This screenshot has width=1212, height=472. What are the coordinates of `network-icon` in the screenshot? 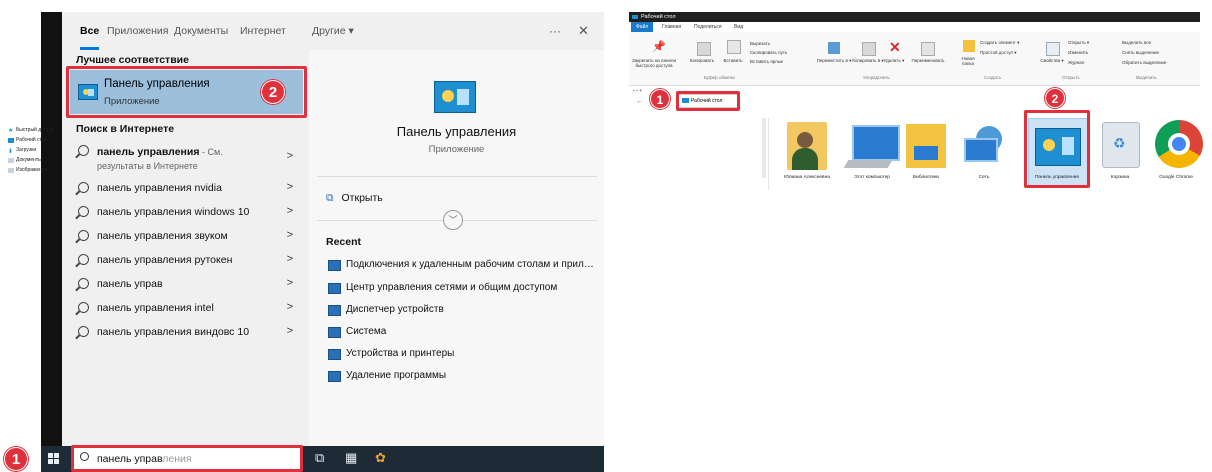 It's located at (984, 144).